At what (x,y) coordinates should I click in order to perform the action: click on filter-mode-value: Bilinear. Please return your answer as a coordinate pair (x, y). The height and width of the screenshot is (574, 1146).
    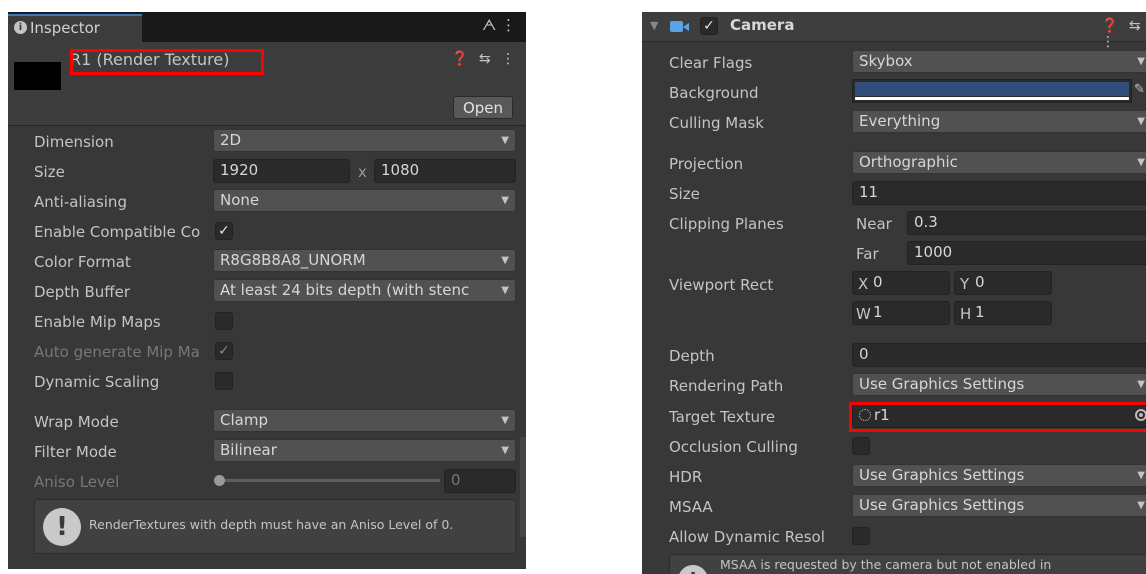
    Looking at the image, I should click on (248, 450).